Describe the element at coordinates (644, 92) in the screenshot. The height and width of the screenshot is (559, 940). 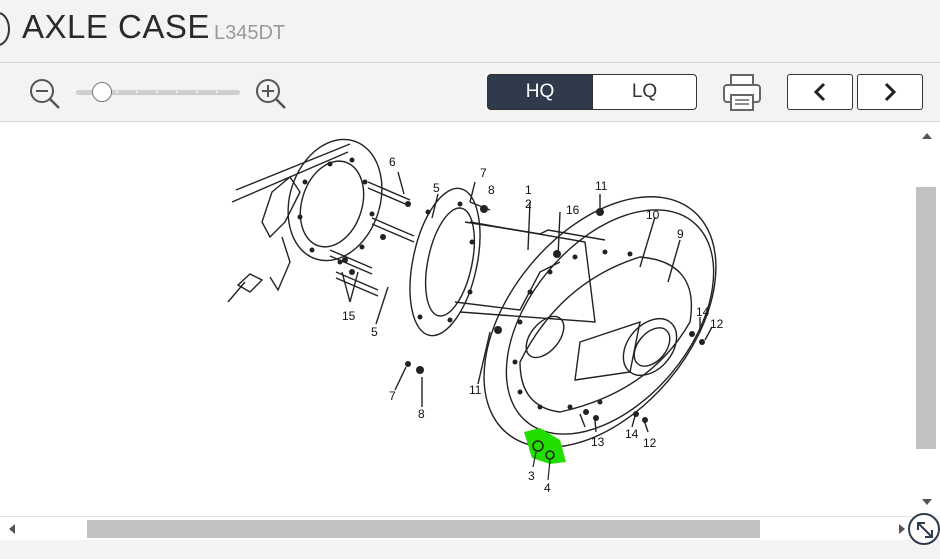
I see `quality-lq-button: LQ` at that location.